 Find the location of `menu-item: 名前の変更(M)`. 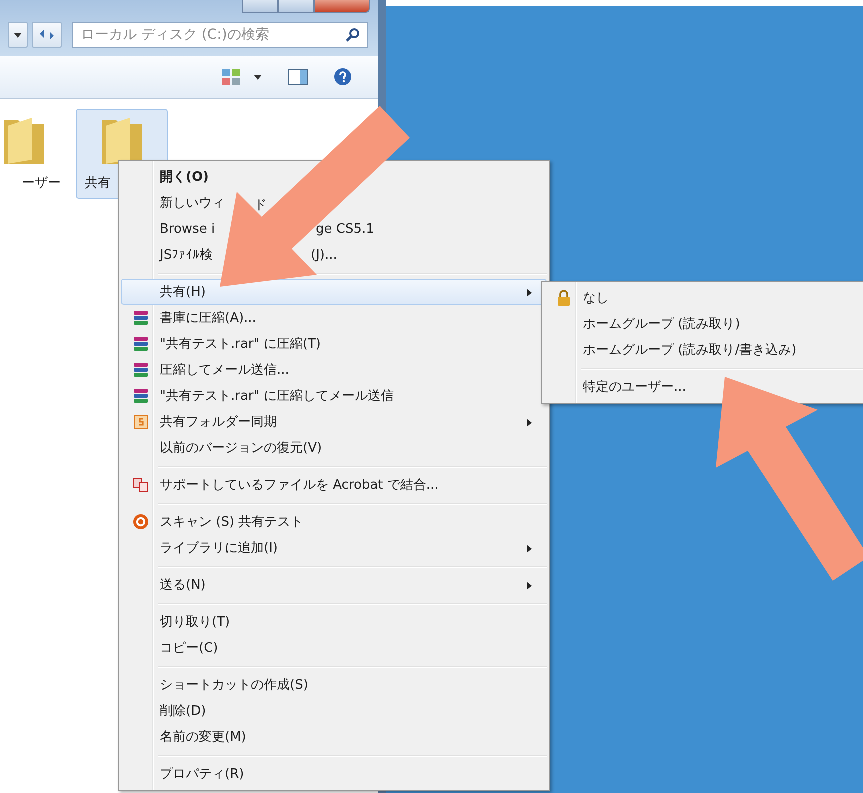

menu-item: 名前の変更(M) is located at coordinates (334, 737).